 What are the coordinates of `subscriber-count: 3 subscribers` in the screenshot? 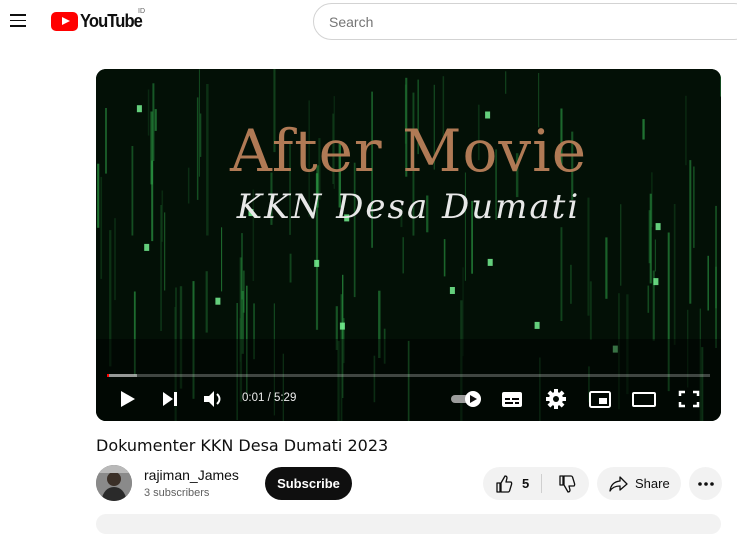 It's located at (177, 493).